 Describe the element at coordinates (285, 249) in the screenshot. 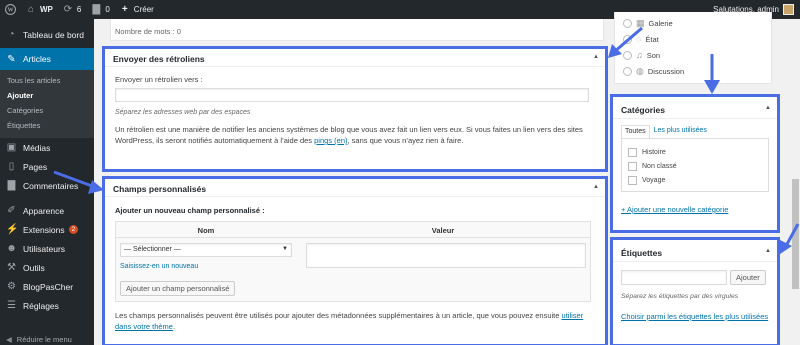

I see `chevron-down-icon: ▼` at that location.